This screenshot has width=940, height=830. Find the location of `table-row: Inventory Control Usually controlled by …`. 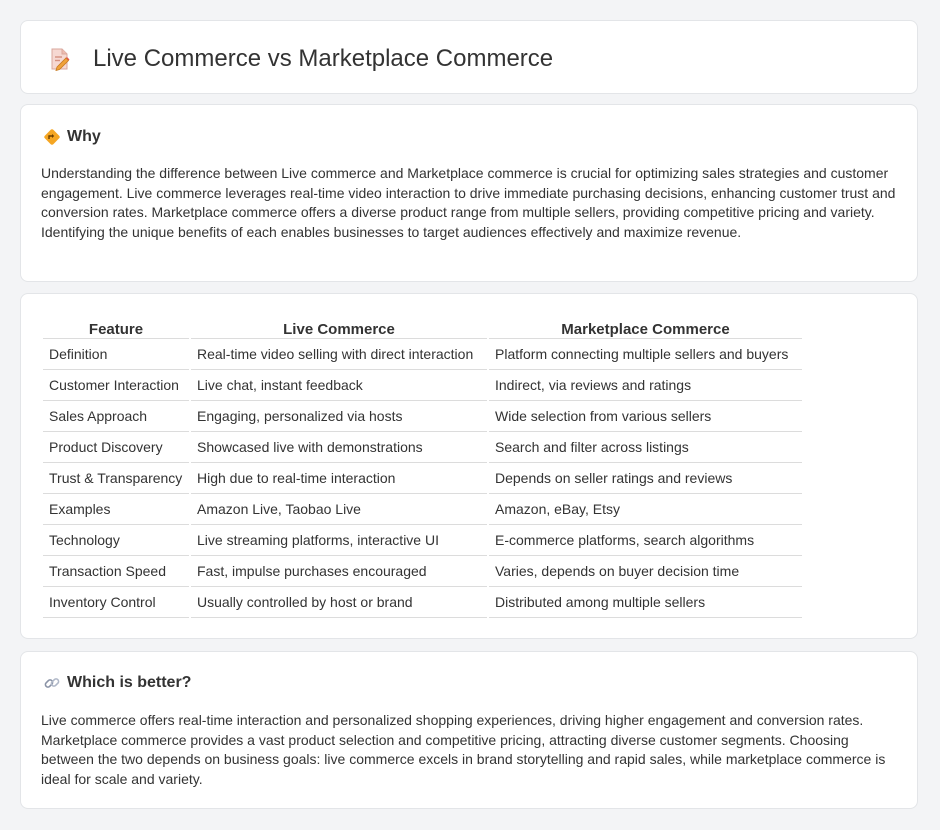

table-row: Inventory Control Usually controlled by … is located at coordinates (422, 602).